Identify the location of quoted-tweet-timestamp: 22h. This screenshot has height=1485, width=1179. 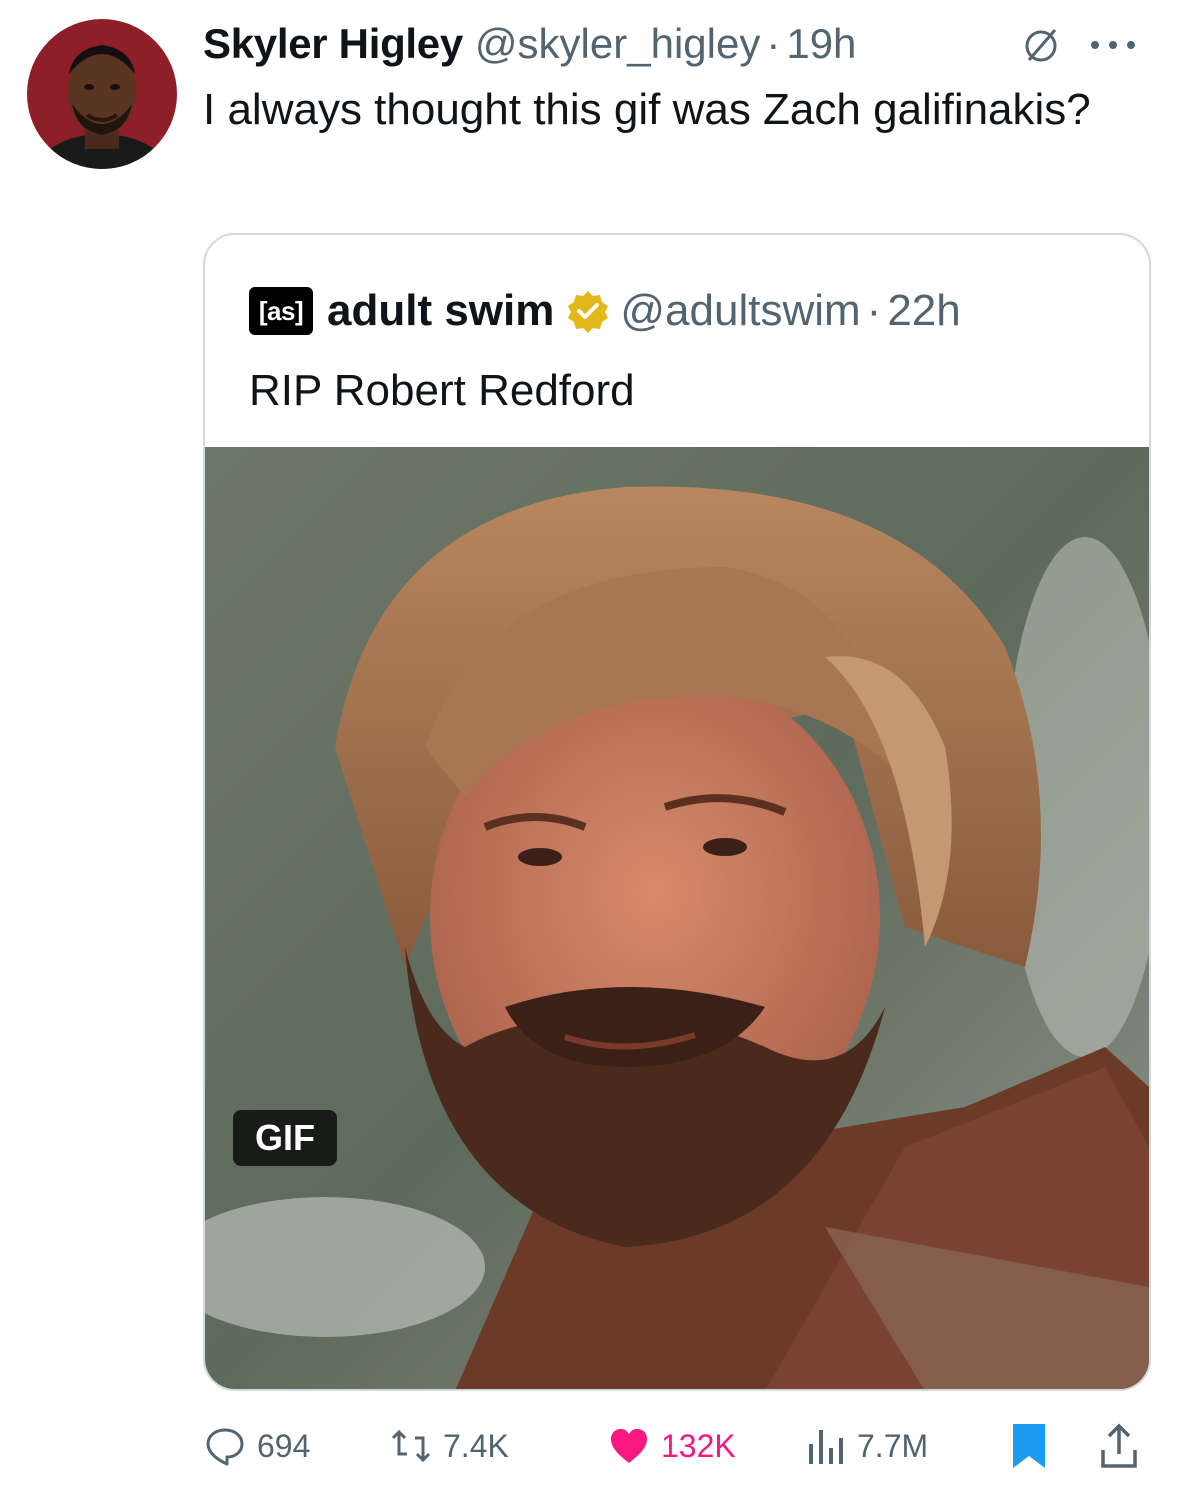
(923, 311).